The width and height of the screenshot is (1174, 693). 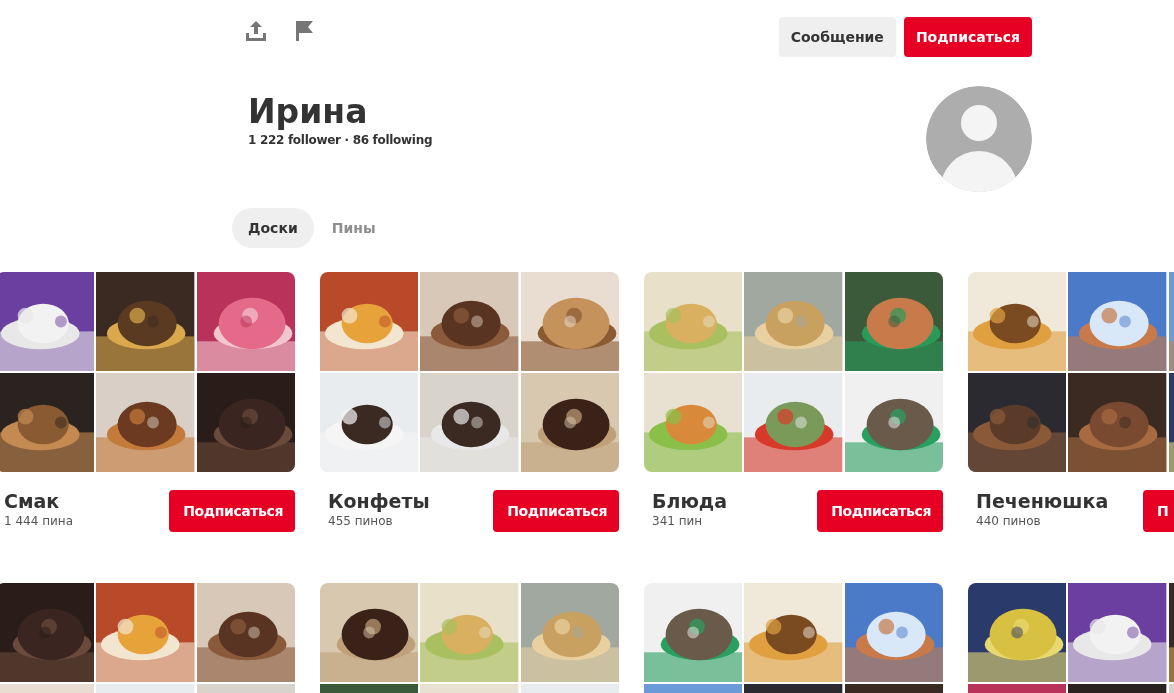 What do you see at coordinates (979, 139) in the screenshot?
I see `avatar-icon` at bounding box center [979, 139].